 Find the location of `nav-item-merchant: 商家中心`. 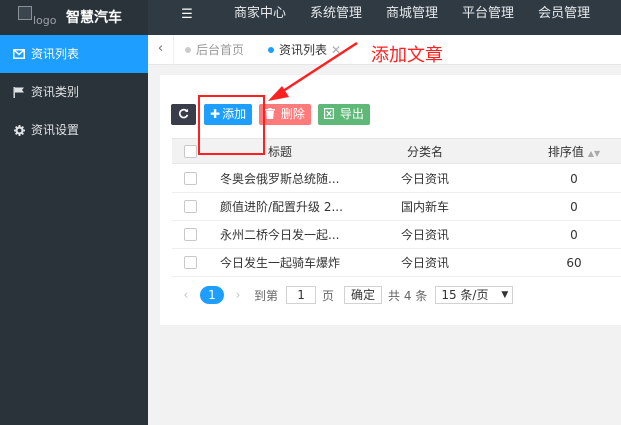

nav-item-merchant: 商家中心 is located at coordinates (260, 17).